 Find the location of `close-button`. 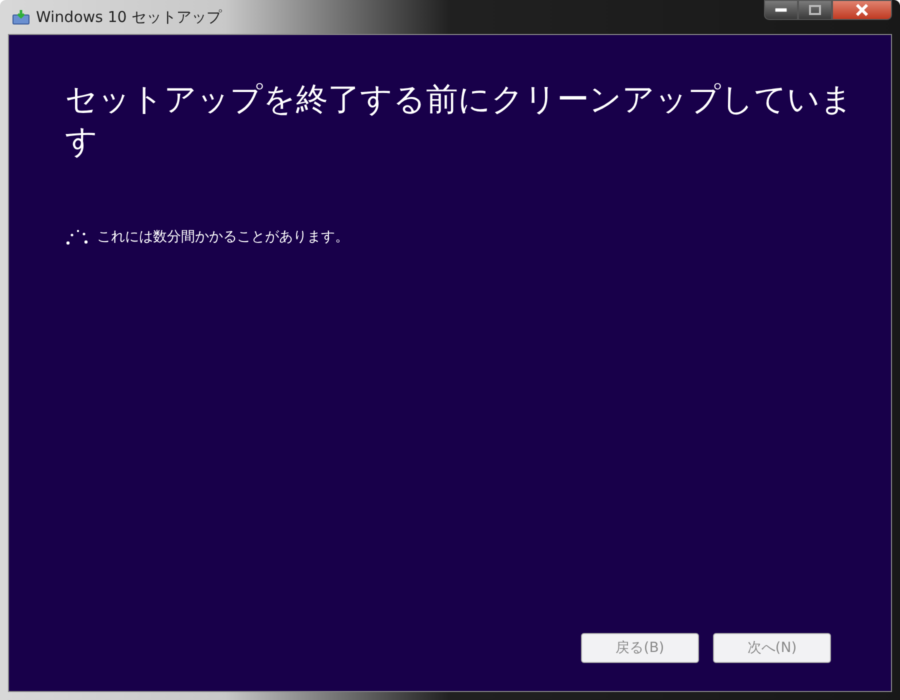

close-button is located at coordinates (862, 10).